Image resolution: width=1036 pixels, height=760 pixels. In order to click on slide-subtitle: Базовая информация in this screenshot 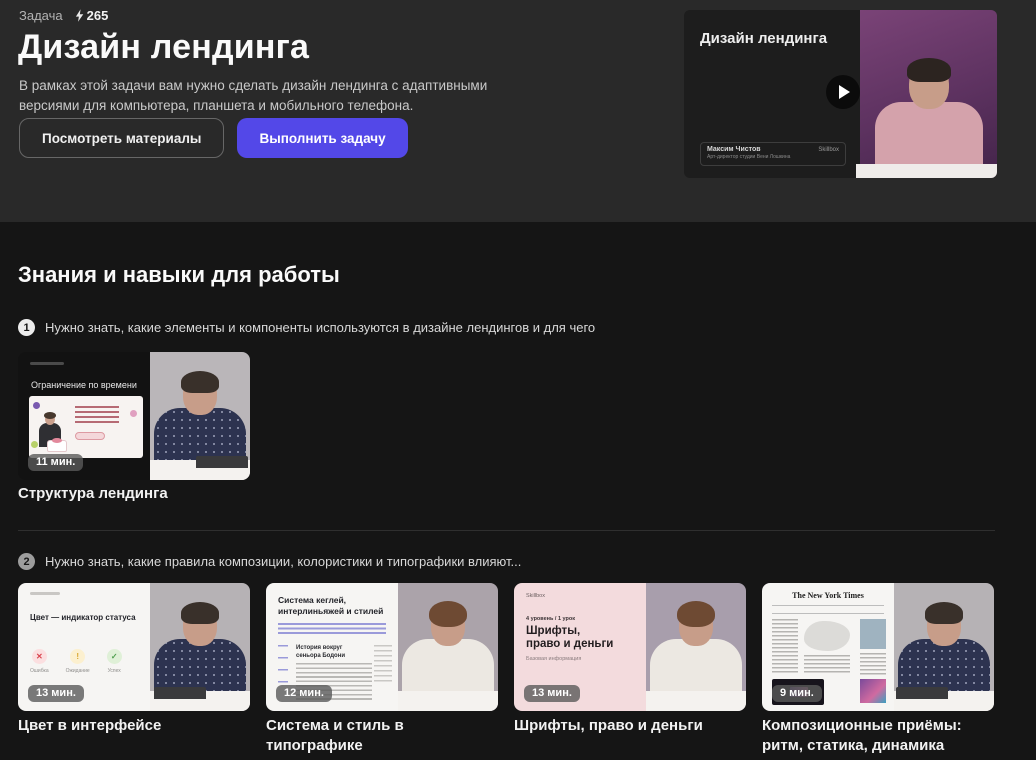, I will do `click(554, 659)`.